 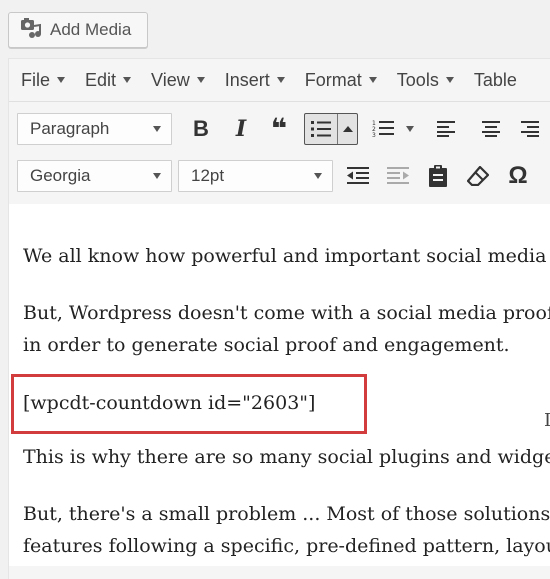 I want to click on font-family-select: Georgia, so click(x=94, y=176).